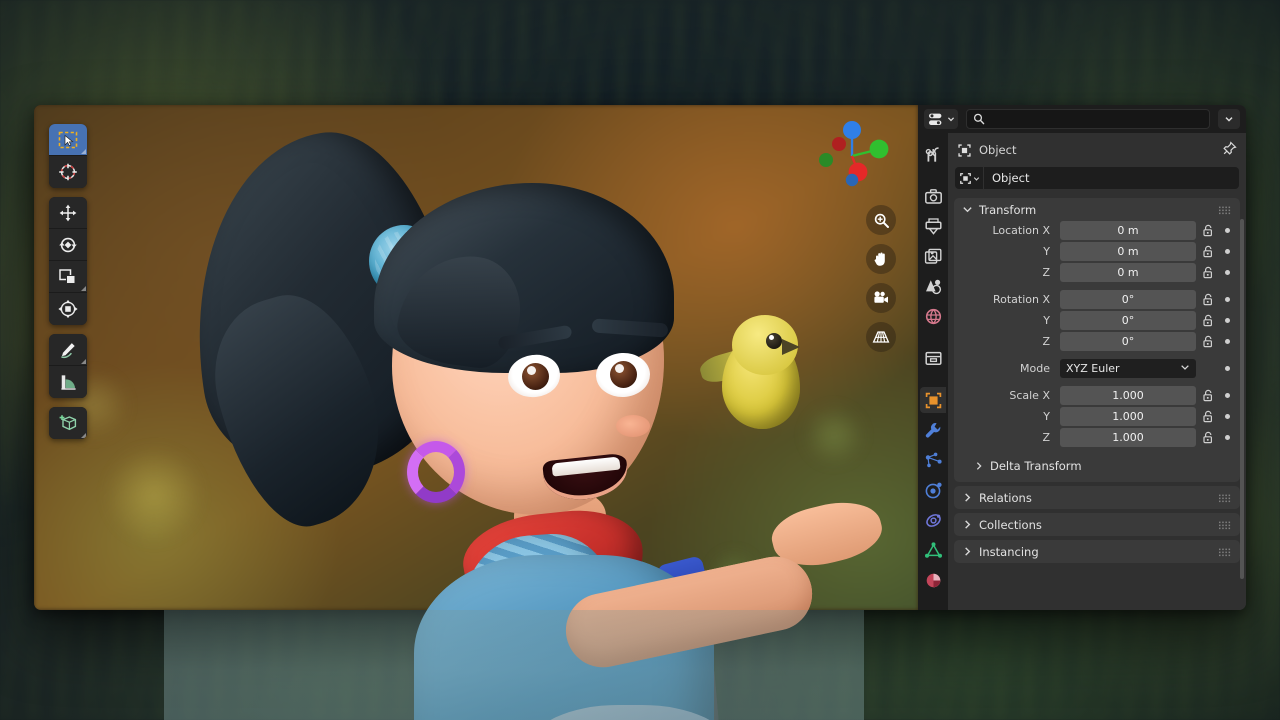 Image resolution: width=1280 pixels, height=720 pixels. I want to click on lock-scale-z-button, so click(1208, 437).